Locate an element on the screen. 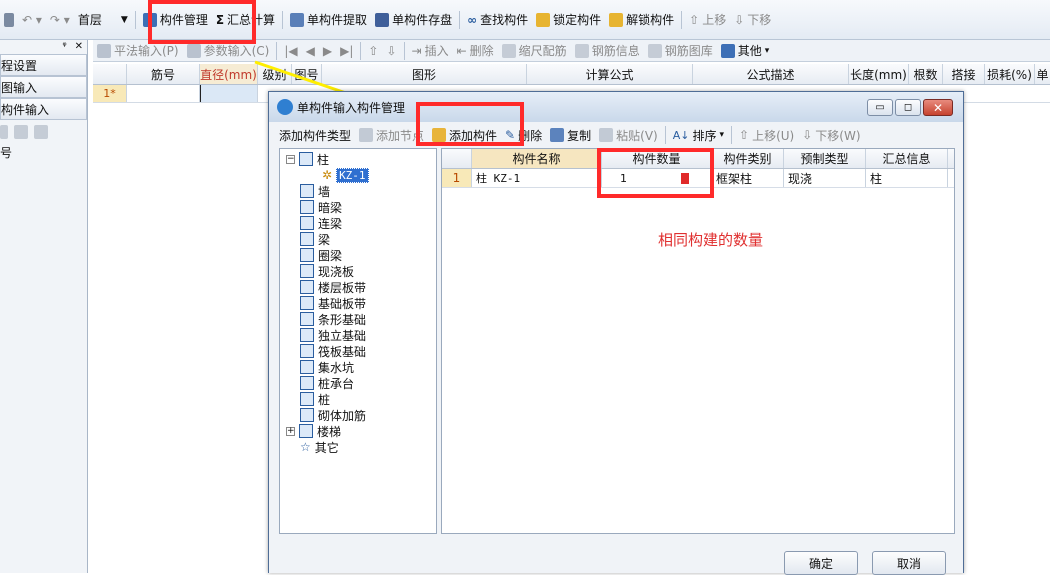 The height and width of the screenshot is (575, 1050). tree-label: 圈梁 is located at coordinates (330, 255).